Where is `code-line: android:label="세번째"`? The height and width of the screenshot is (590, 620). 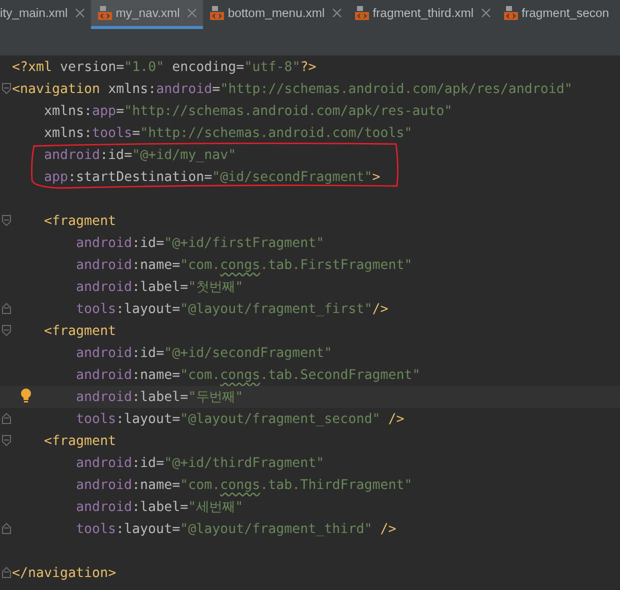
code-line: android:label="세번째" is located at coordinates (160, 507).